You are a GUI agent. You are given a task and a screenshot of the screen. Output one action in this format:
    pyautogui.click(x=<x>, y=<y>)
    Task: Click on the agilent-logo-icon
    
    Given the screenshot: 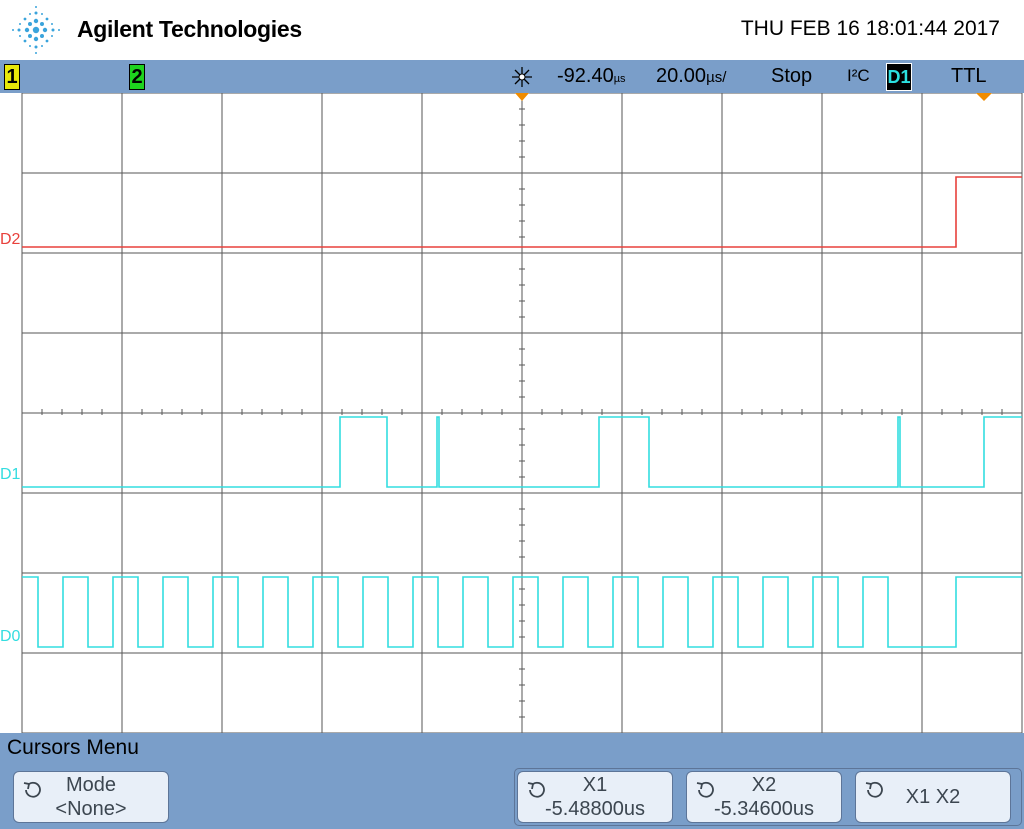 What is the action you would take?
    pyautogui.click(x=36, y=30)
    